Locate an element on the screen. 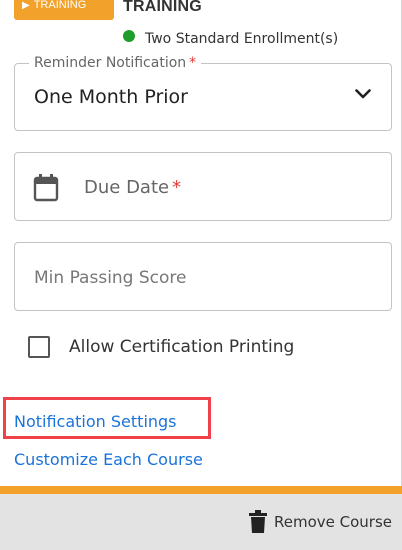  reminder-notification-value: One Month Prior is located at coordinates (111, 97).